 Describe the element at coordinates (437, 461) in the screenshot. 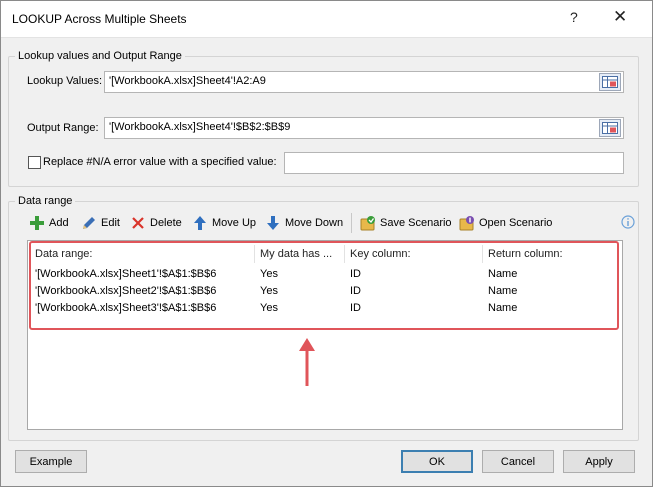

I see `ok-button: OK` at that location.